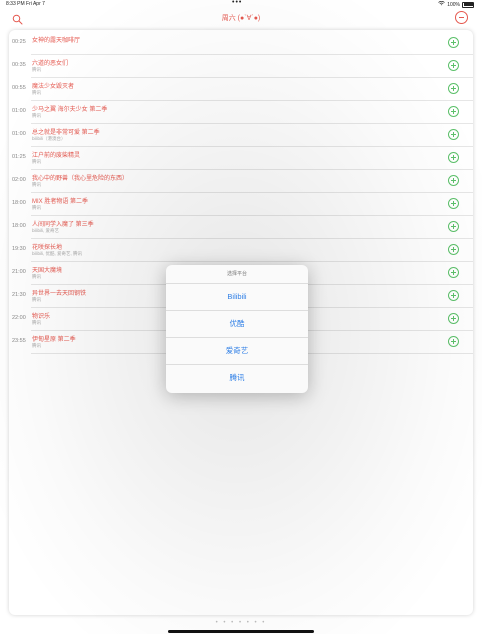 The image size is (482, 634). I want to click on anime-title: 物识乐, so click(41, 315).